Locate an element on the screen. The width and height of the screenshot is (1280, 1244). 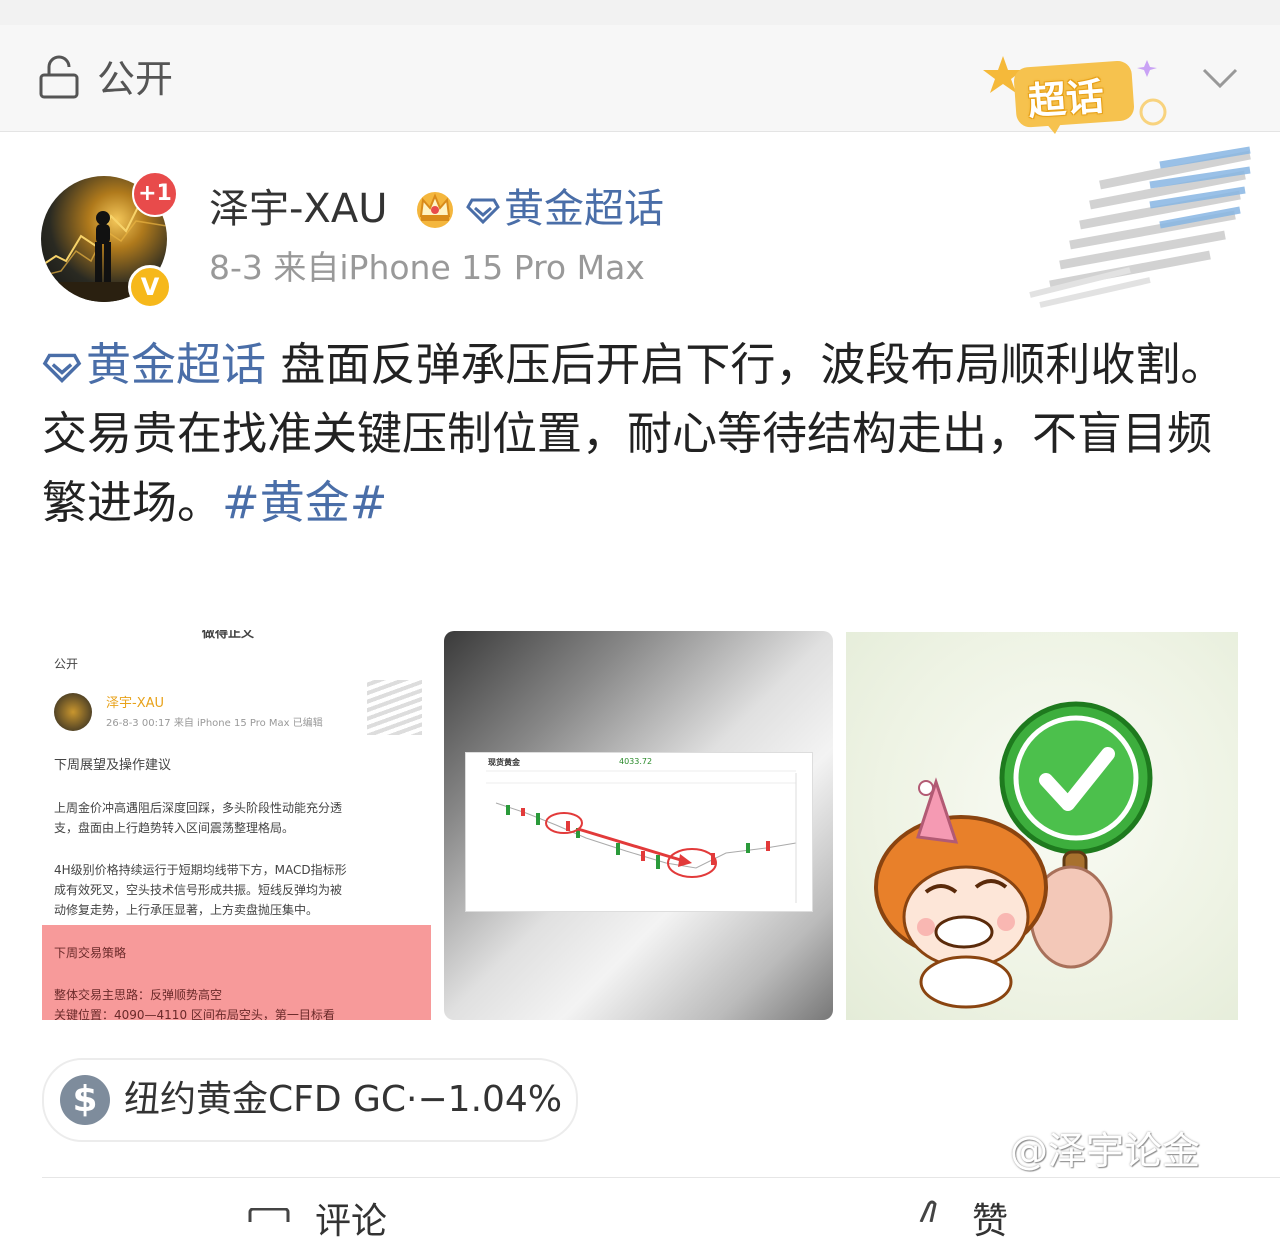
lock-icon is located at coordinates (59, 77).